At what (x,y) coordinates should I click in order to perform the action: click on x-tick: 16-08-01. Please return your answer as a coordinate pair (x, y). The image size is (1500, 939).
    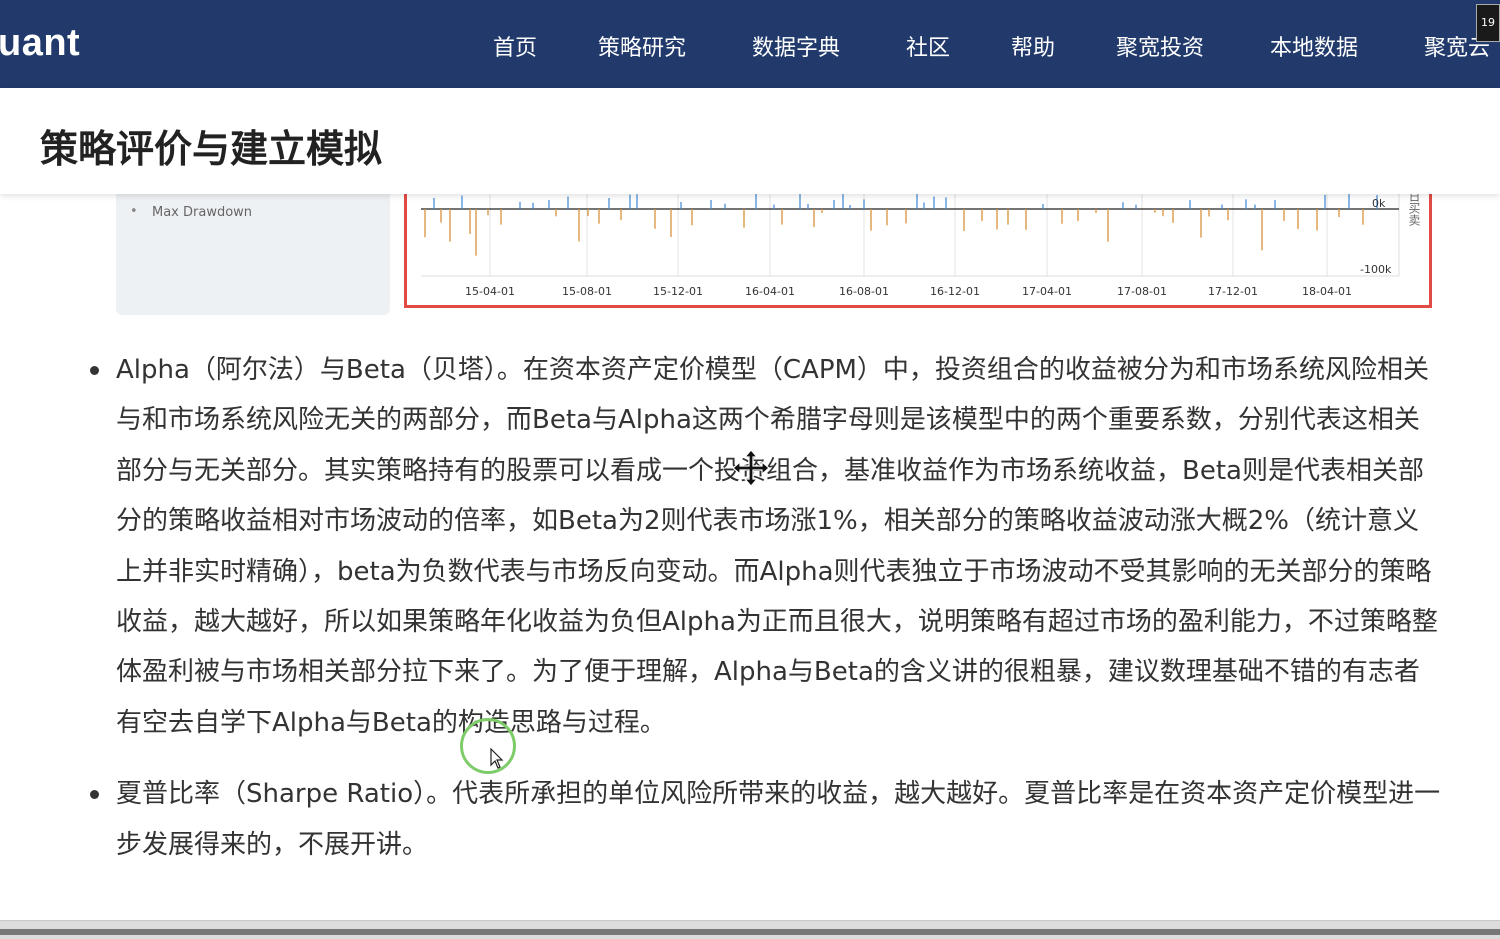
    Looking at the image, I should click on (864, 291).